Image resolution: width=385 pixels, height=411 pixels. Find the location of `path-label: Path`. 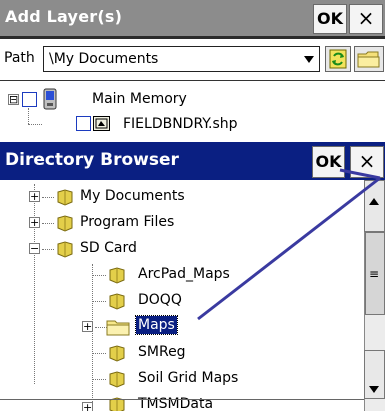

path-label: Path is located at coordinates (19, 58).